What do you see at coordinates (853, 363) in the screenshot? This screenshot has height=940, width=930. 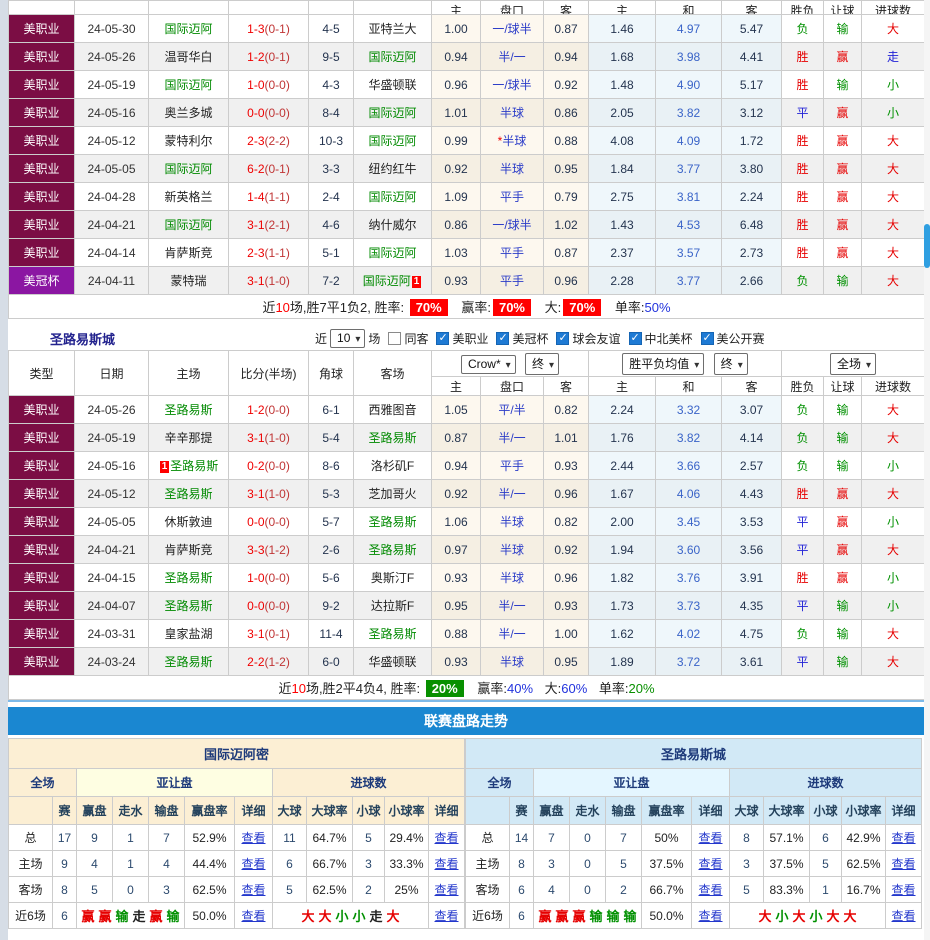 I see `scope-select: 全场` at bounding box center [853, 363].